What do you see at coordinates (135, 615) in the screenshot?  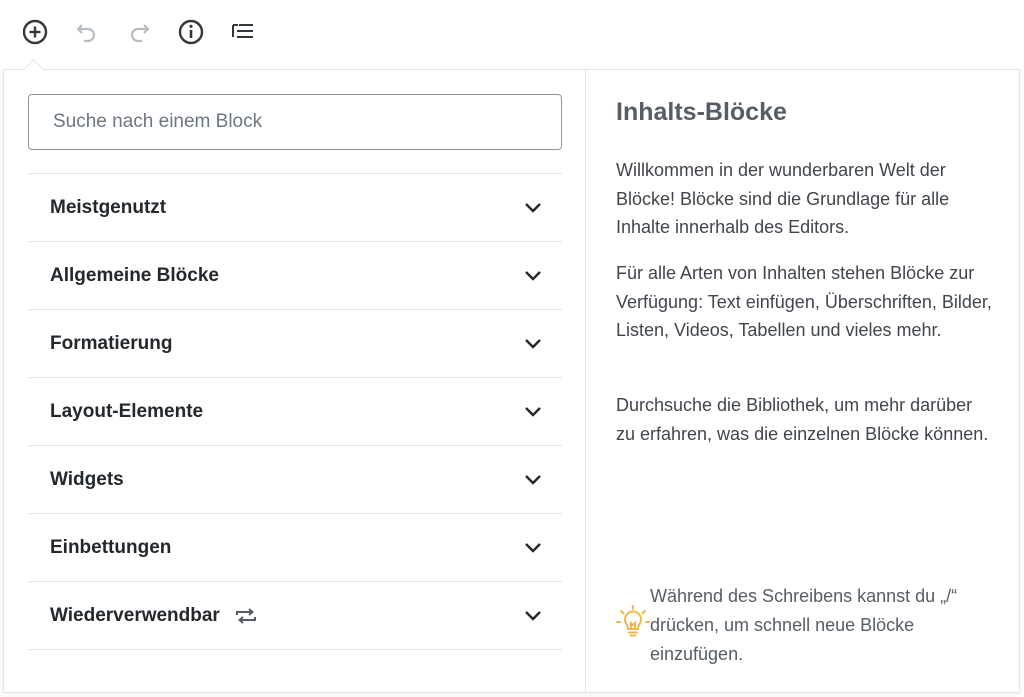 I see `category-label: Wiederverwendbar` at bounding box center [135, 615].